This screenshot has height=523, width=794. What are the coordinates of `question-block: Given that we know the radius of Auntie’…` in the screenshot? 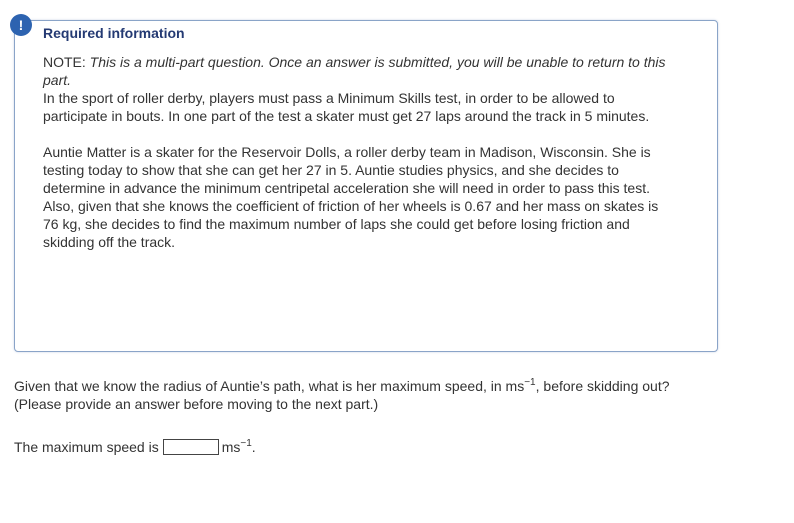 It's located at (399, 395).